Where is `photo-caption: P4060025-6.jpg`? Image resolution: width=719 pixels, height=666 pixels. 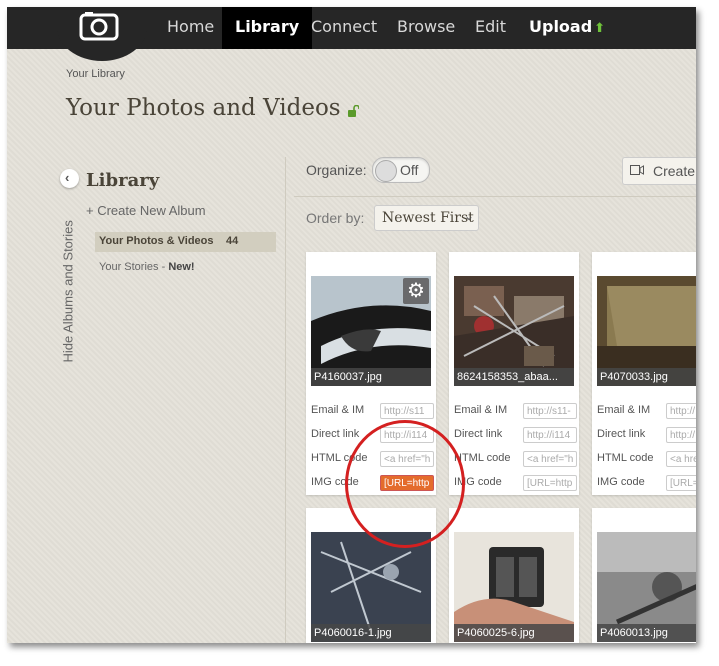 photo-caption: P4060025-6.jpg is located at coordinates (514, 633).